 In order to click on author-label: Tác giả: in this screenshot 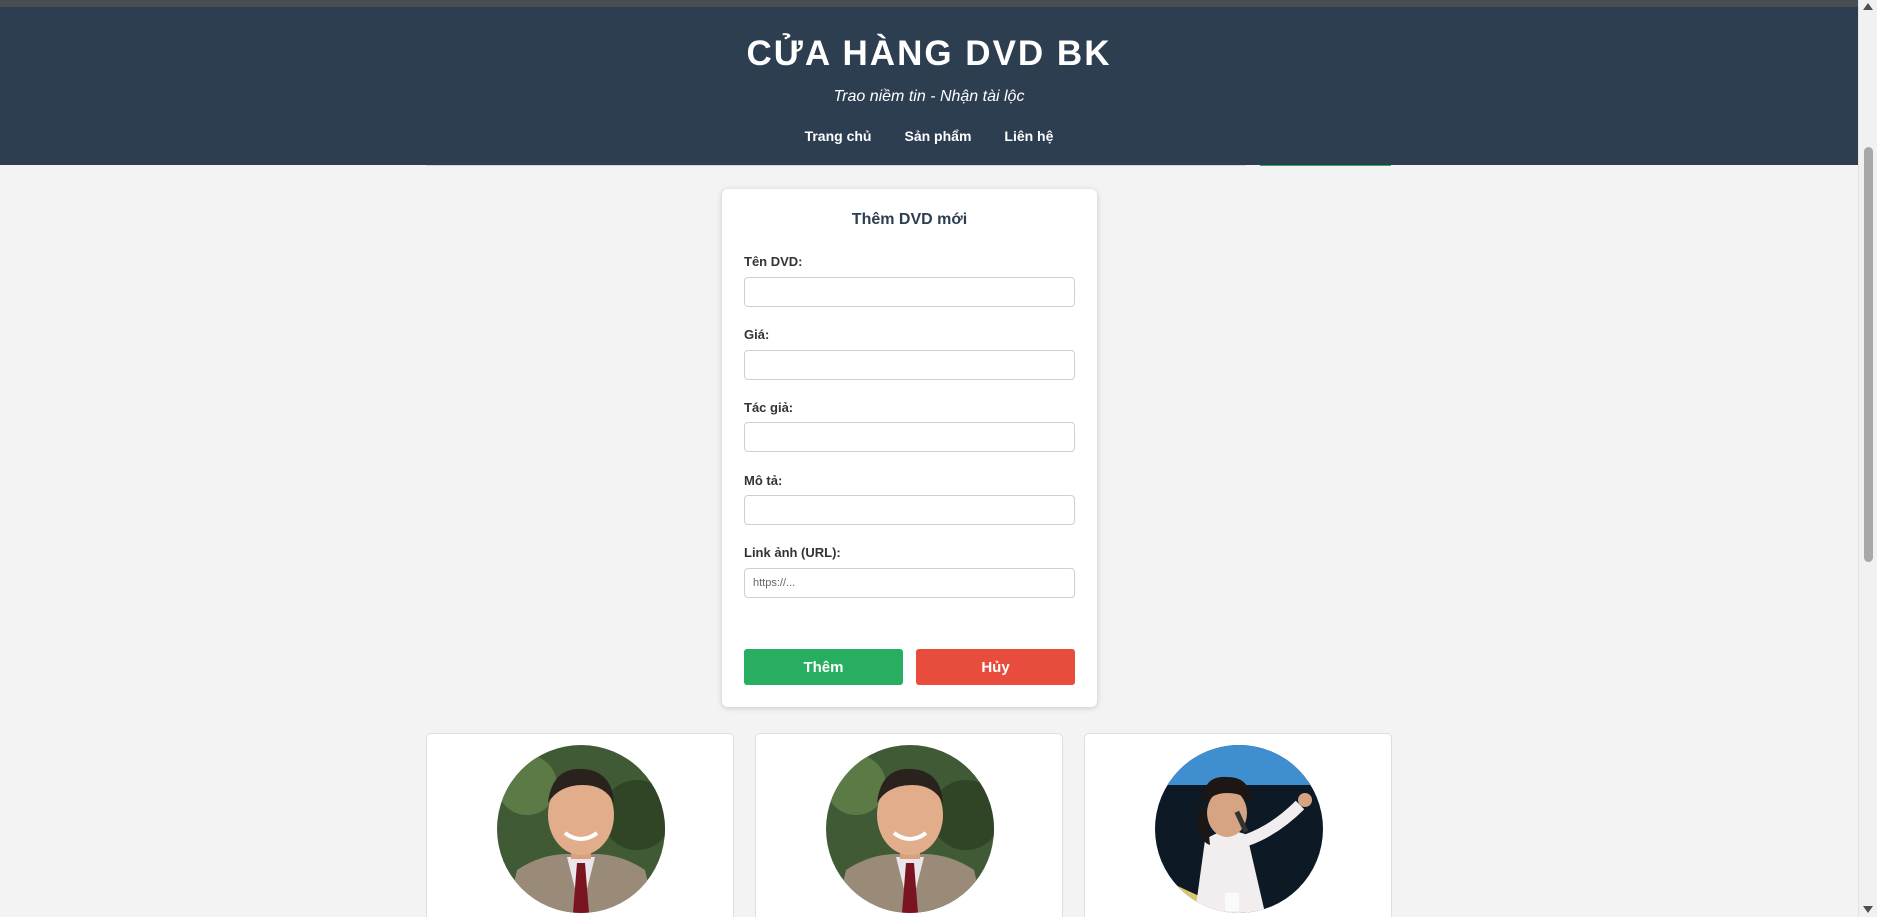, I will do `click(769, 407)`.